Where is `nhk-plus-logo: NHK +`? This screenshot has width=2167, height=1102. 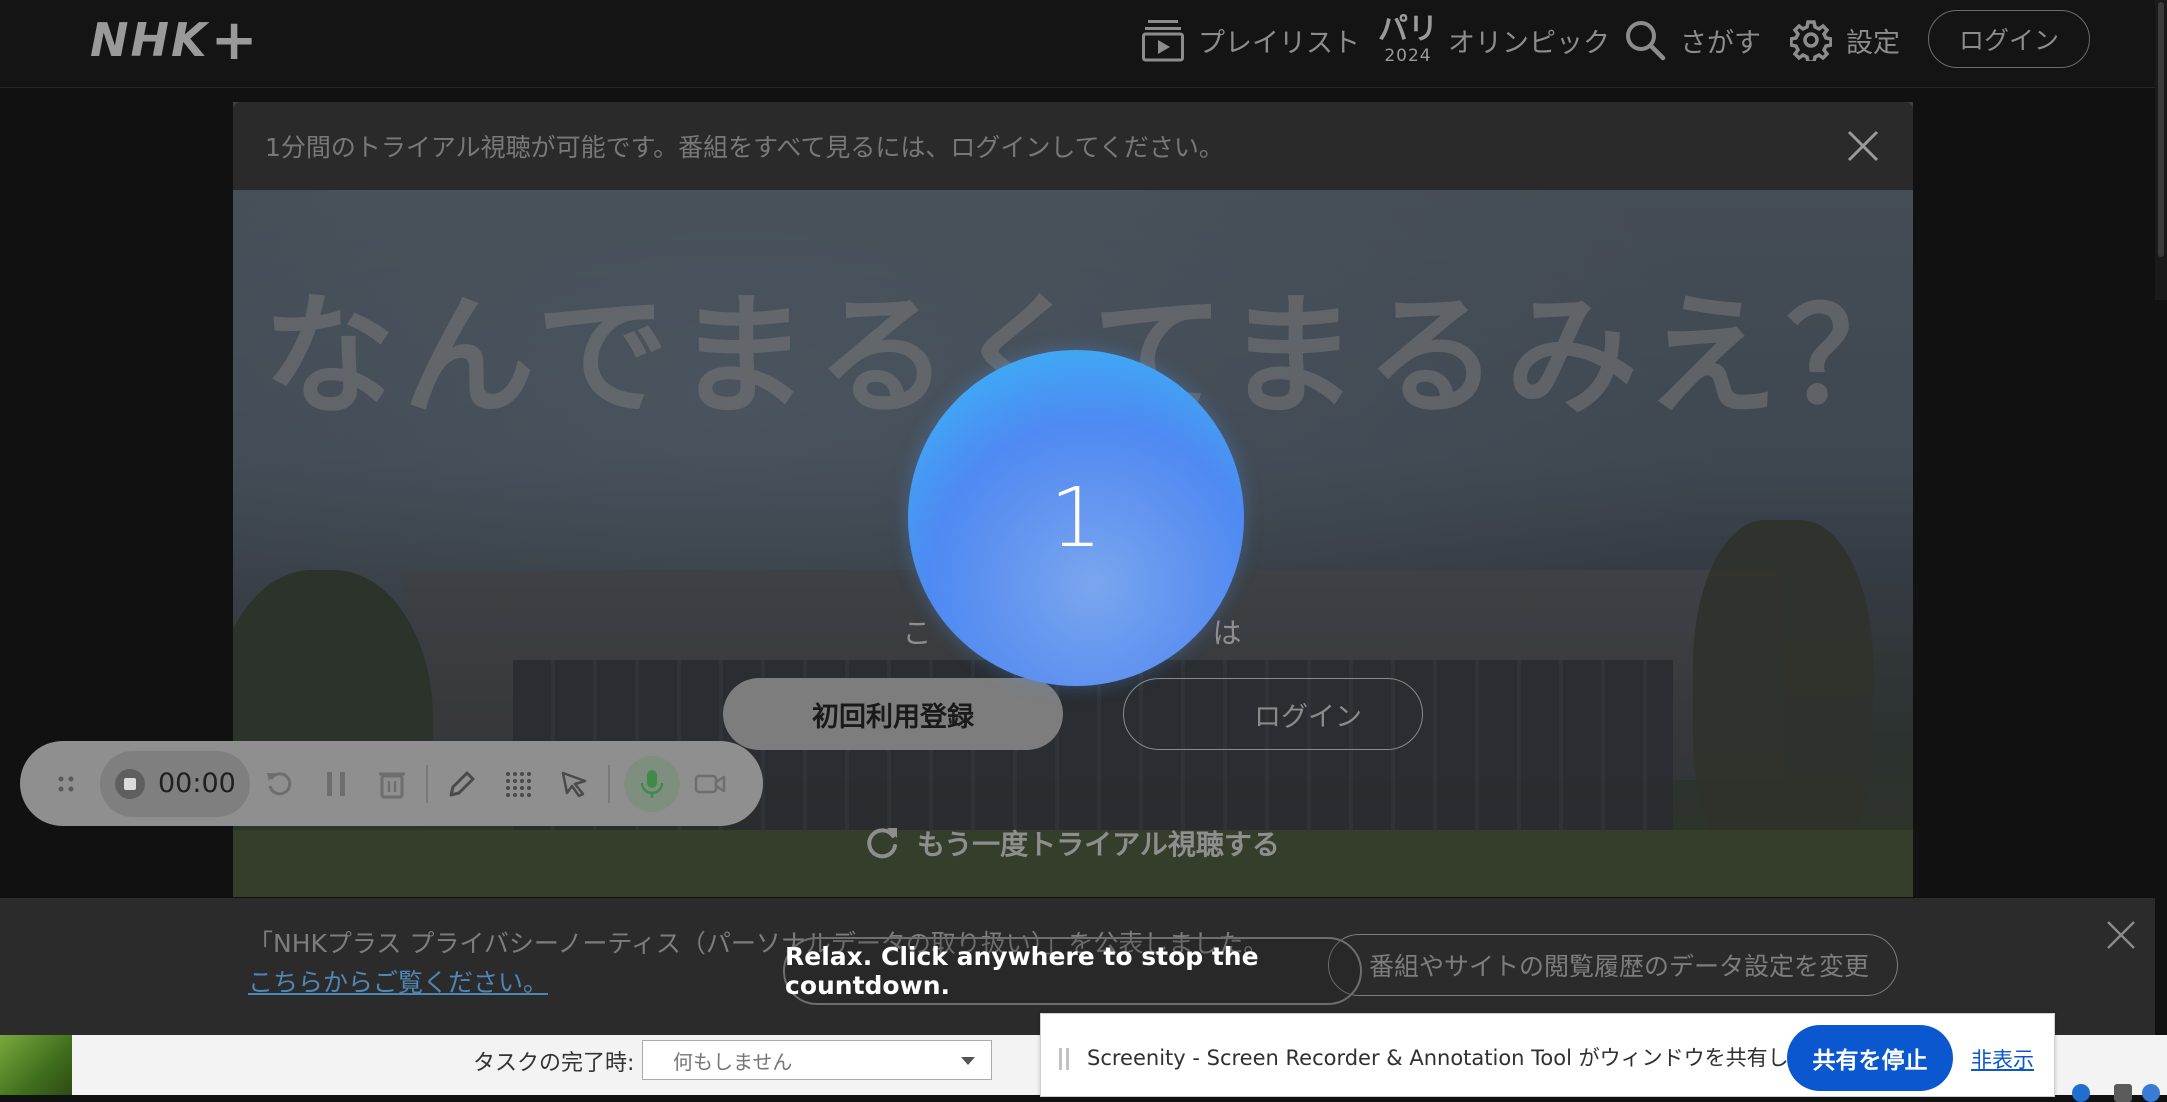
nhk-plus-logo: NHK + is located at coordinates (175, 40).